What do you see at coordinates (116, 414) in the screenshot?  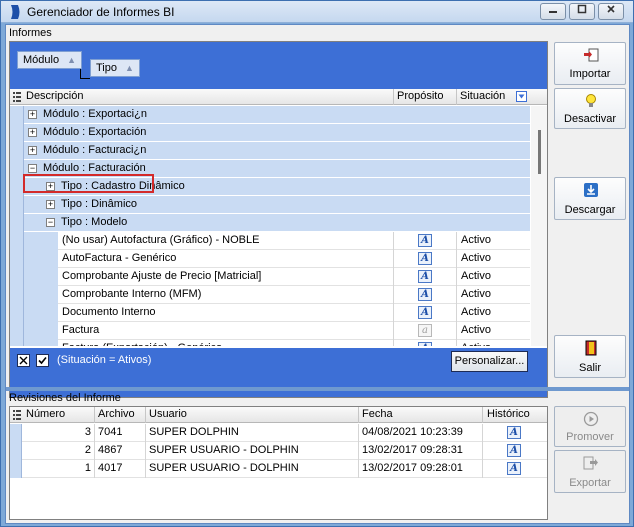 I see `col-archivo: Archivo` at bounding box center [116, 414].